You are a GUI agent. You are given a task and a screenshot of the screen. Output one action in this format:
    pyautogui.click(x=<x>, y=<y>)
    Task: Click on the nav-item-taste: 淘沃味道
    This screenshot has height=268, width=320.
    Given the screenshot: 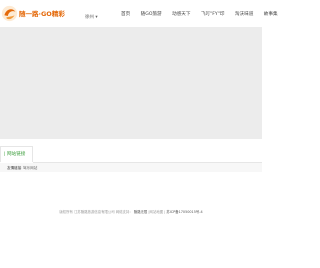 What is the action you would take?
    pyautogui.click(x=244, y=14)
    